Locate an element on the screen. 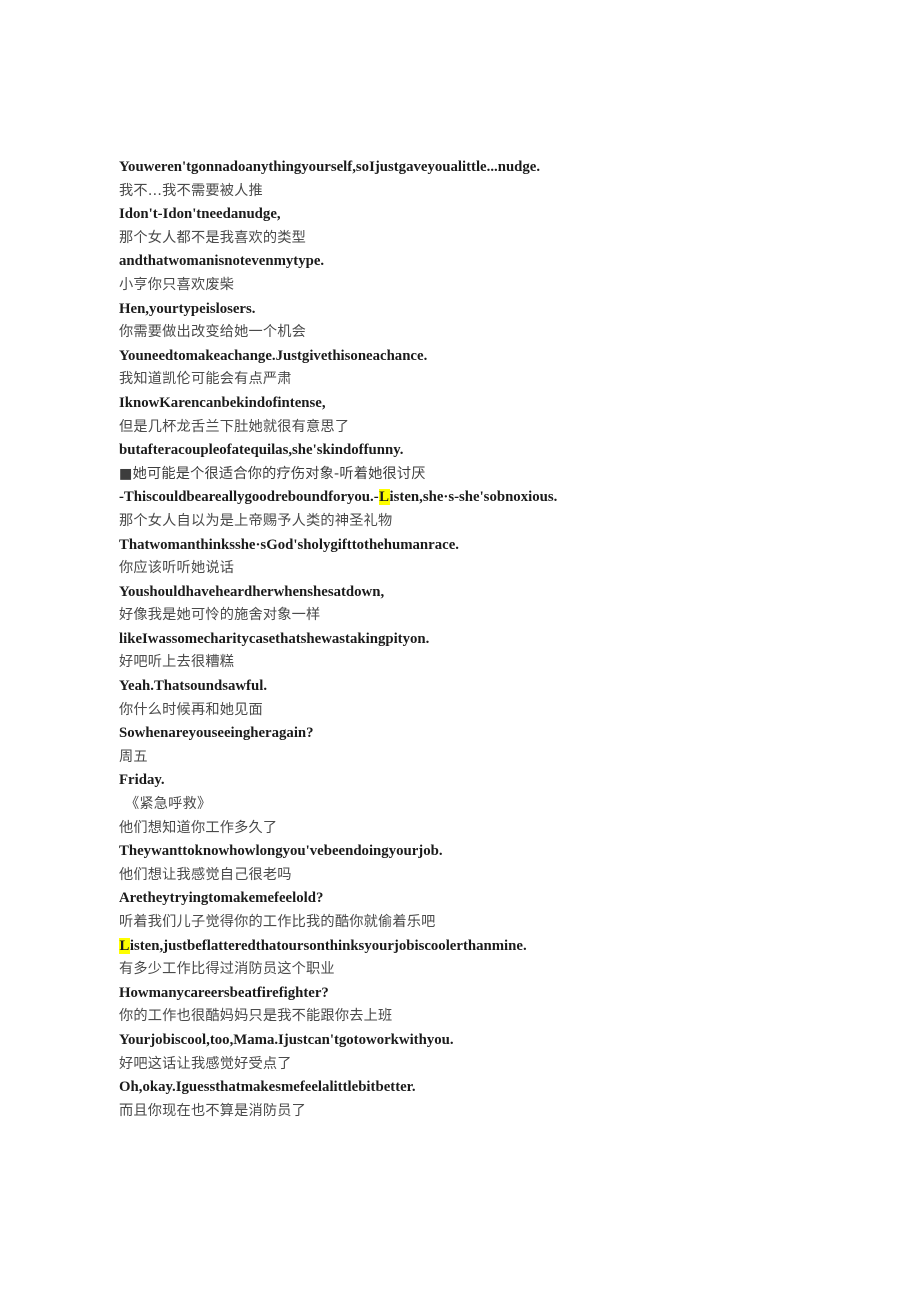 The height and width of the screenshot is (1301, 920). transcript-line-chinese: 他们想知道你工作多久了 is located at coordinates (499, 829).